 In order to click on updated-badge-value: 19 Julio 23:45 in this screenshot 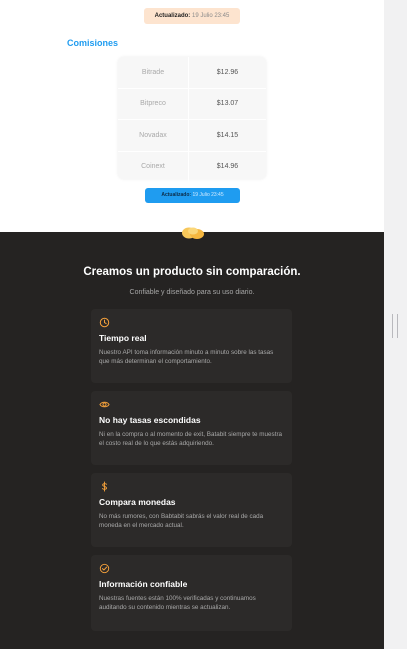, I will do `click(210, 16)`.